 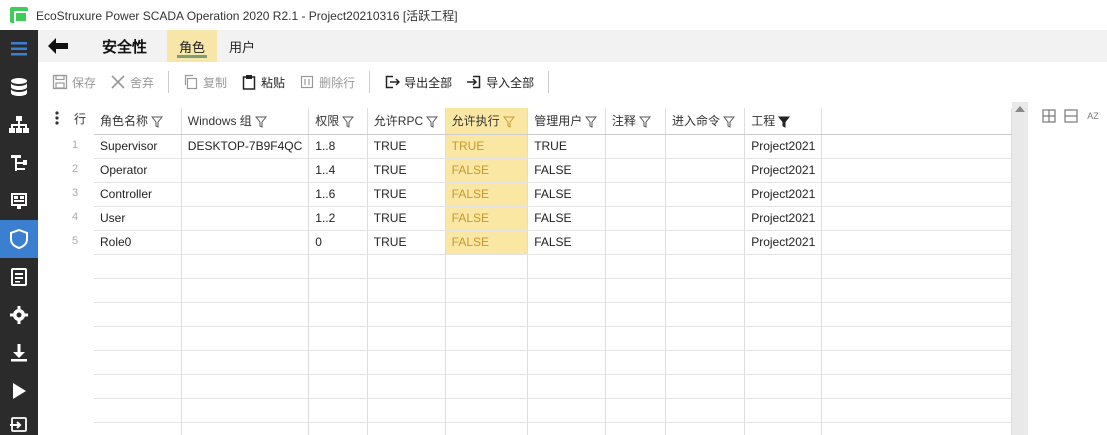 What do you see at coordinates (1049, 116) in the screenshot?
I see `expand-all-icon` at bounding box center [1049, 116].